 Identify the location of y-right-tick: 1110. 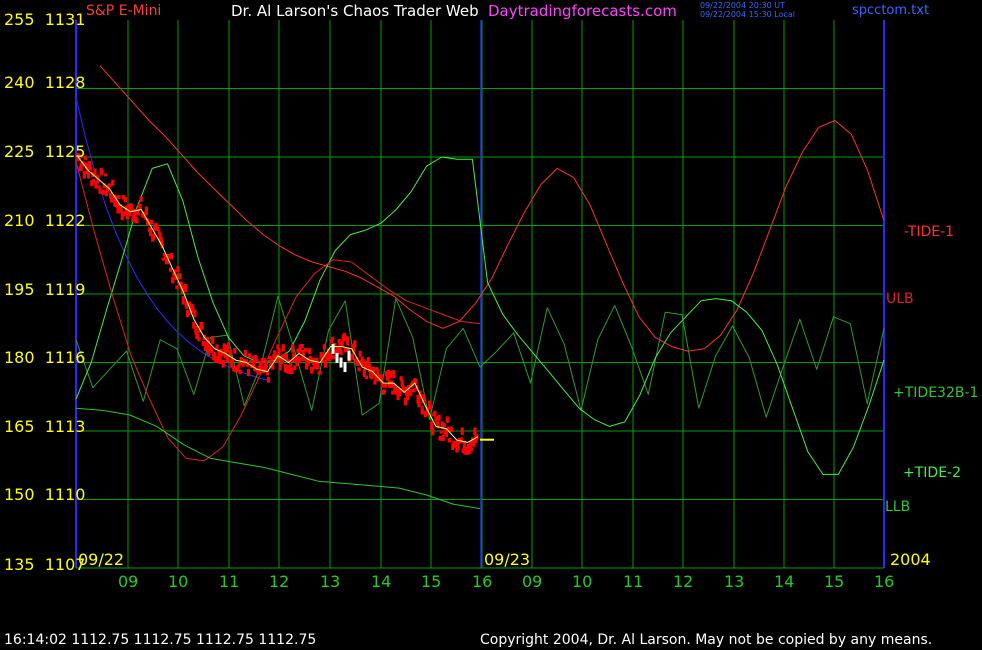
(65, 494).